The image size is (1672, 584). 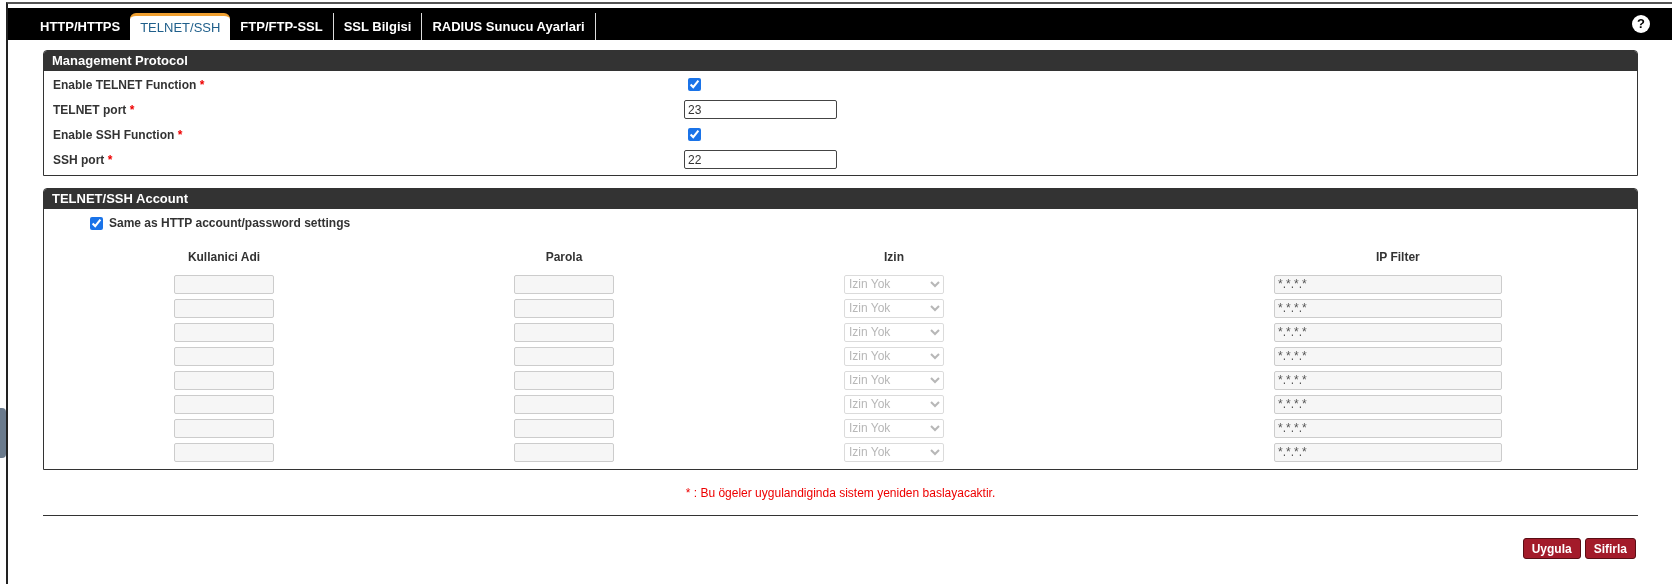 What do you see at coordinates (760, 109) in the screenshot?
I see `port-field: 23` at bounding box center [760, 109].